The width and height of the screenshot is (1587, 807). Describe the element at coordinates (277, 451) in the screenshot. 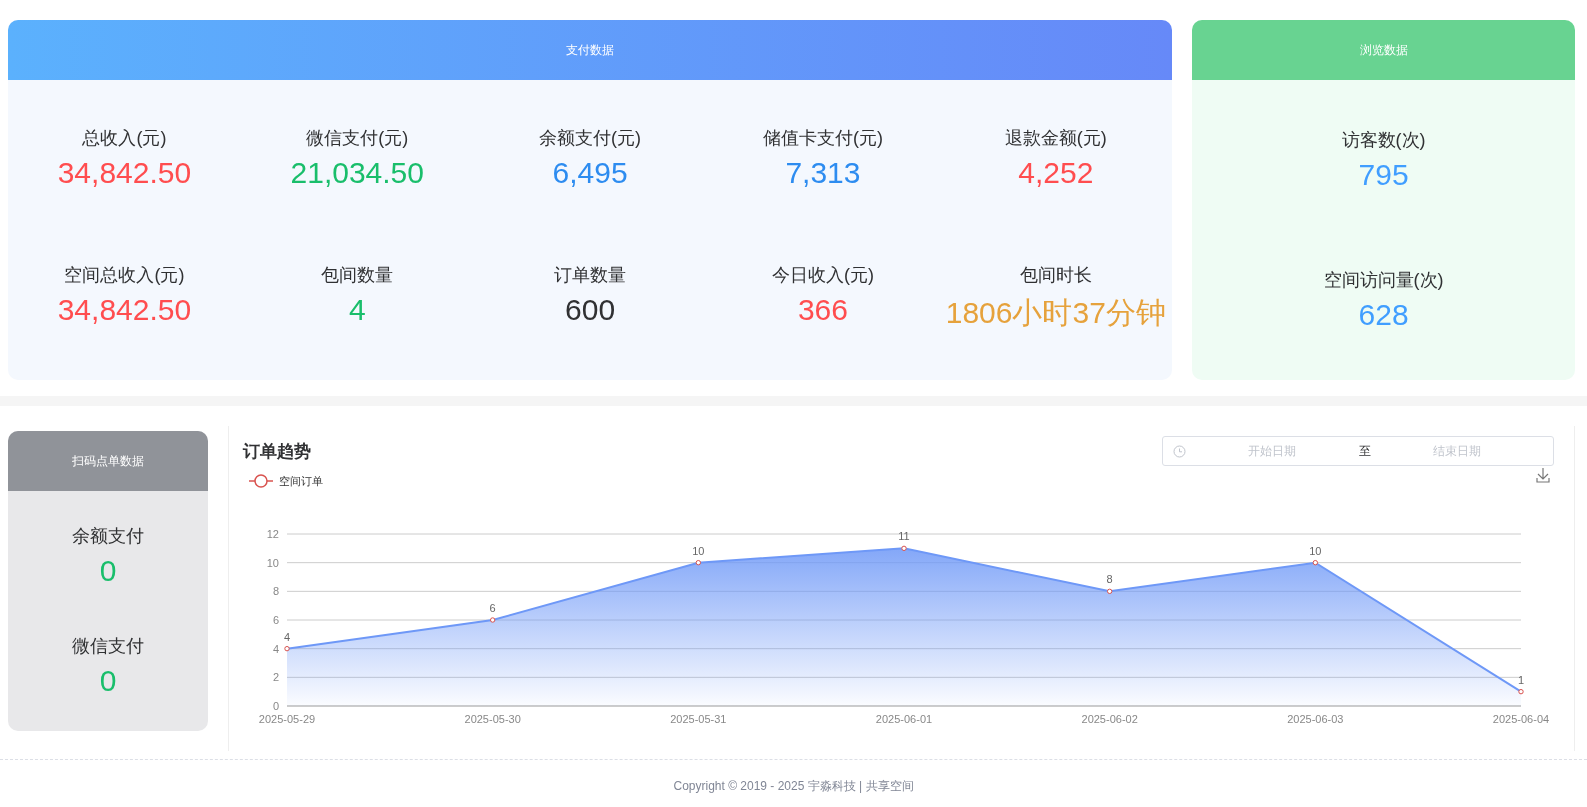

I see `chart-title: 订单趋势` at that location.